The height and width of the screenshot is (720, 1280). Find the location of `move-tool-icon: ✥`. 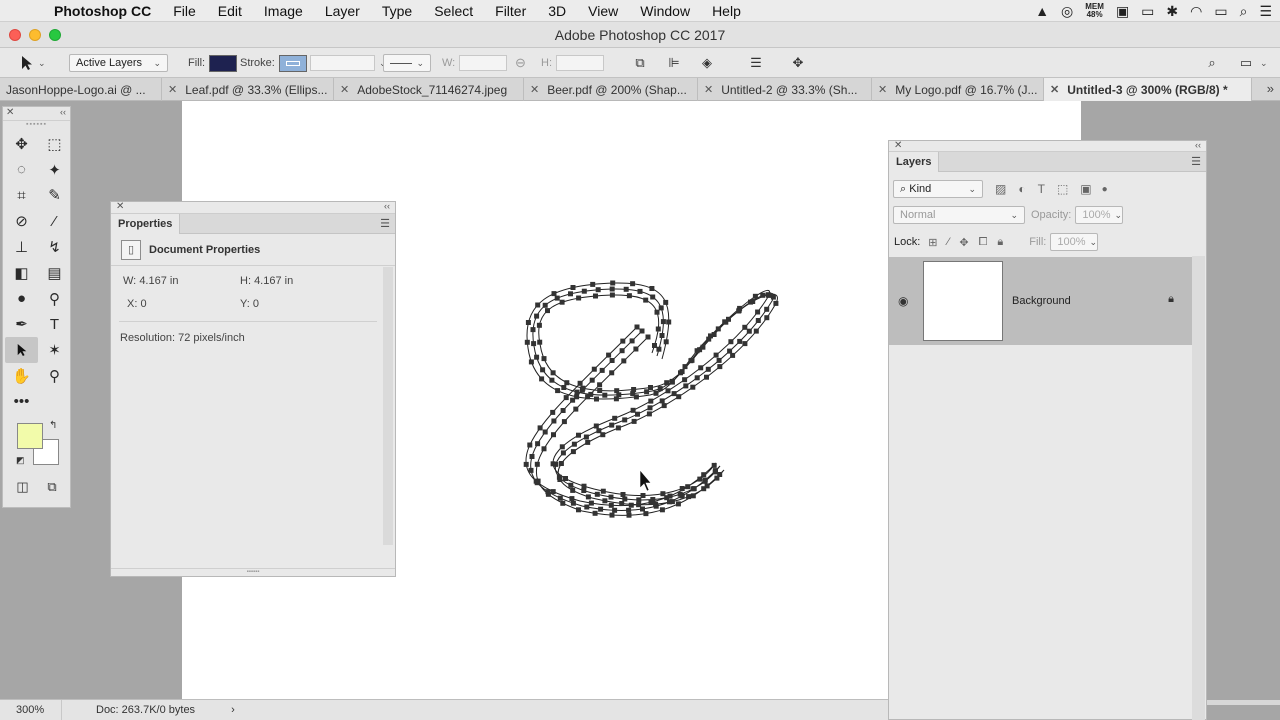

move-tool-icon: ✥ is located at coordinates (21, 144).